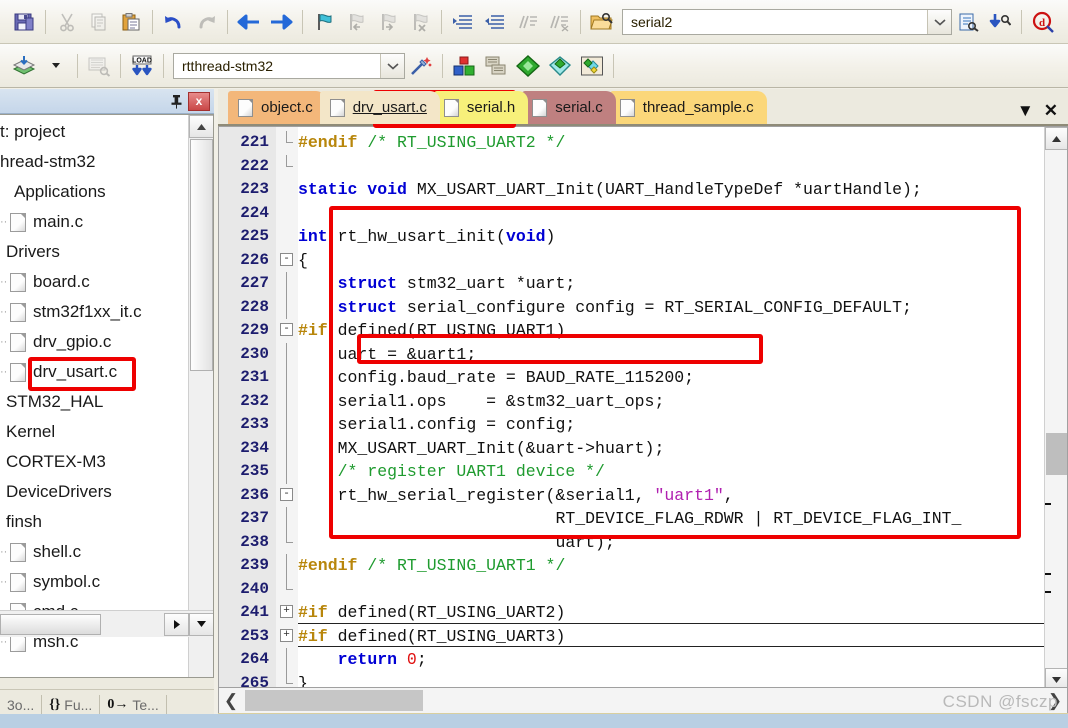 This screenshot has width=1068, height=728. I want to click on build-toolbar: LOAD rtthread-stm32, so click(534, 66).